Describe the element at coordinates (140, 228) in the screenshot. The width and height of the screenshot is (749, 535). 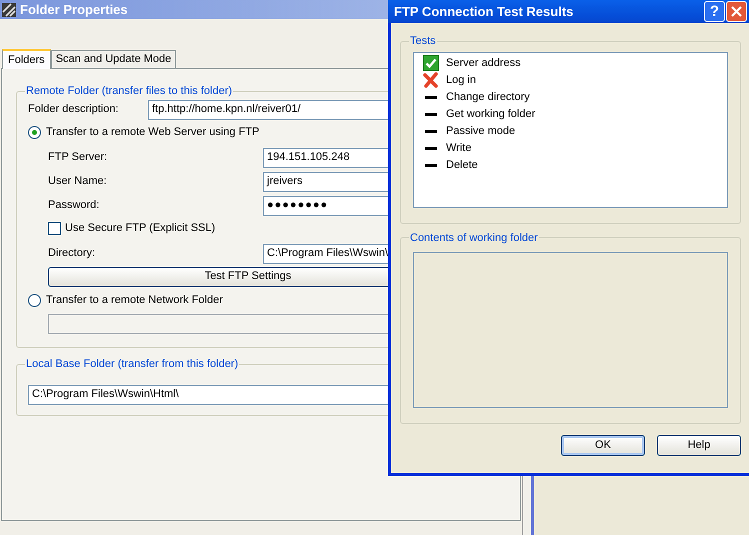
I see `checkbox-label: Use Secure FTP (Explicit SSL)` at that location.